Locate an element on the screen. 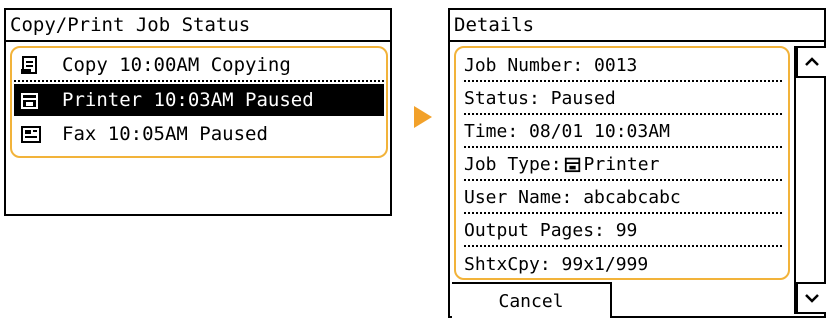 The image size is (826, 318). job-row-printer: Printer 10:03AM Paused is located at coordinates (199, 100).